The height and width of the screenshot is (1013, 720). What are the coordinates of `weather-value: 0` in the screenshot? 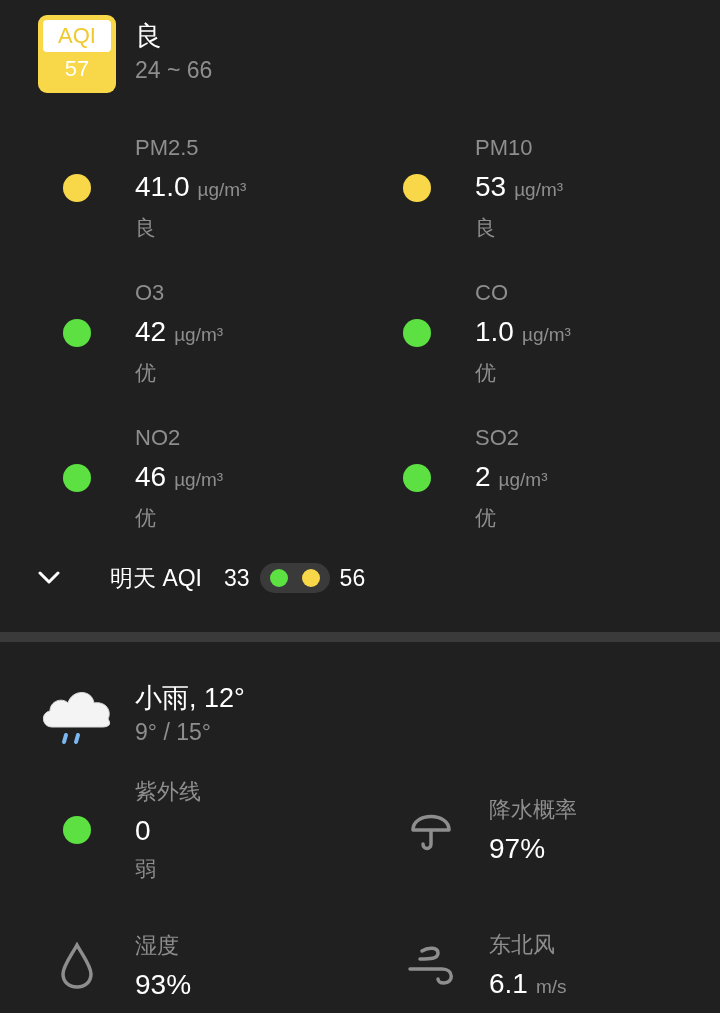 It's located at (143, 830).